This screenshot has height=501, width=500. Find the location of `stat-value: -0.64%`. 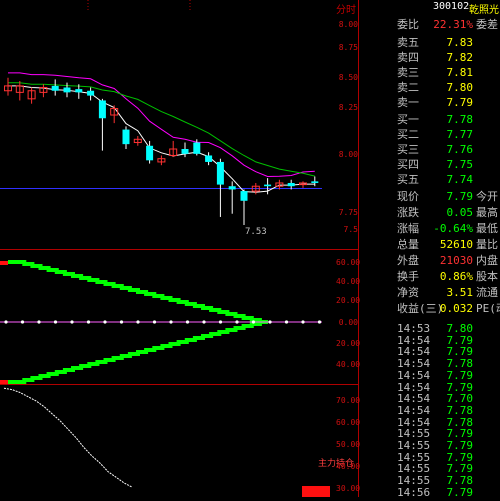

stat-value: -0.64% is located at coordinates (453, 228).